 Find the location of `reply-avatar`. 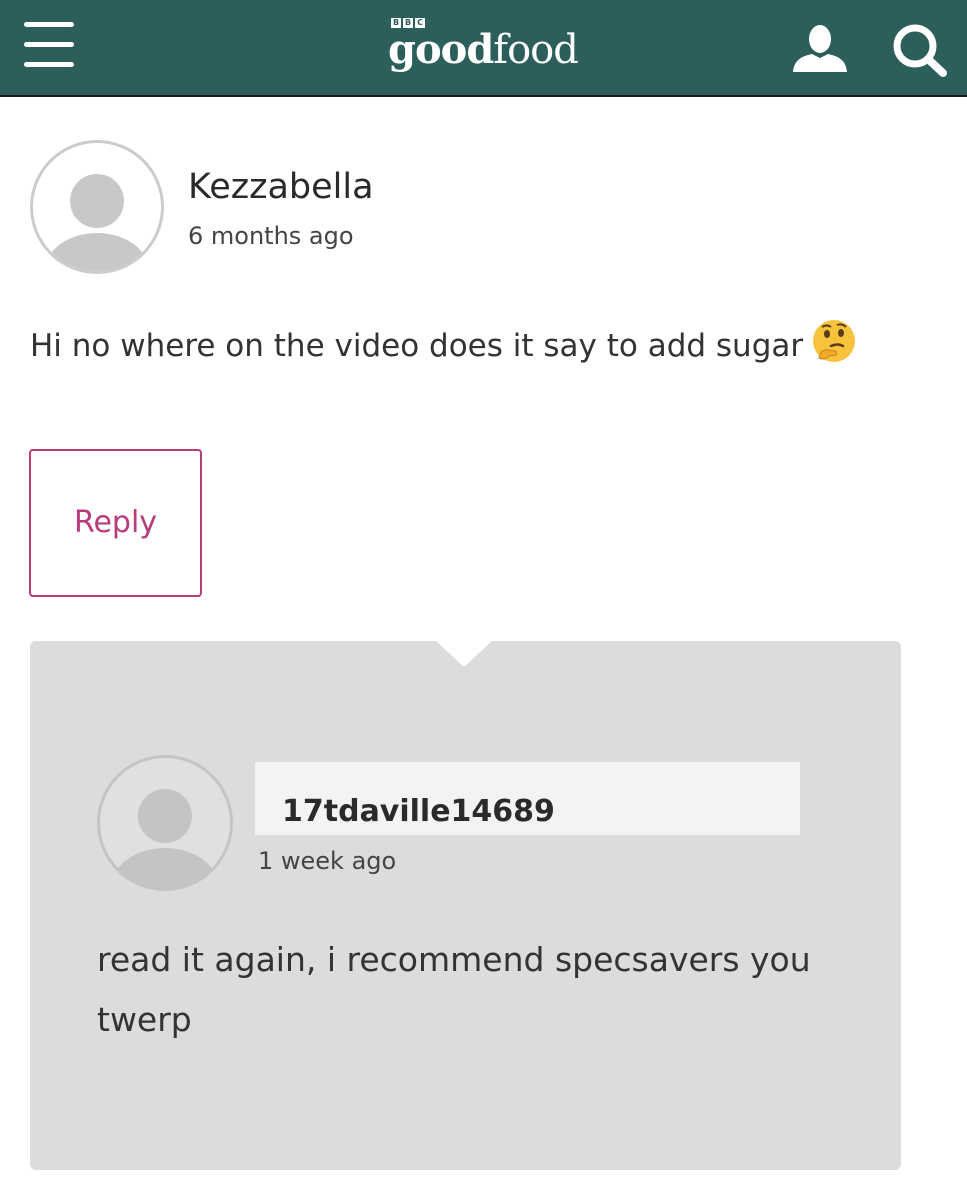

reply-avatar is located at coordinates (165, 823).